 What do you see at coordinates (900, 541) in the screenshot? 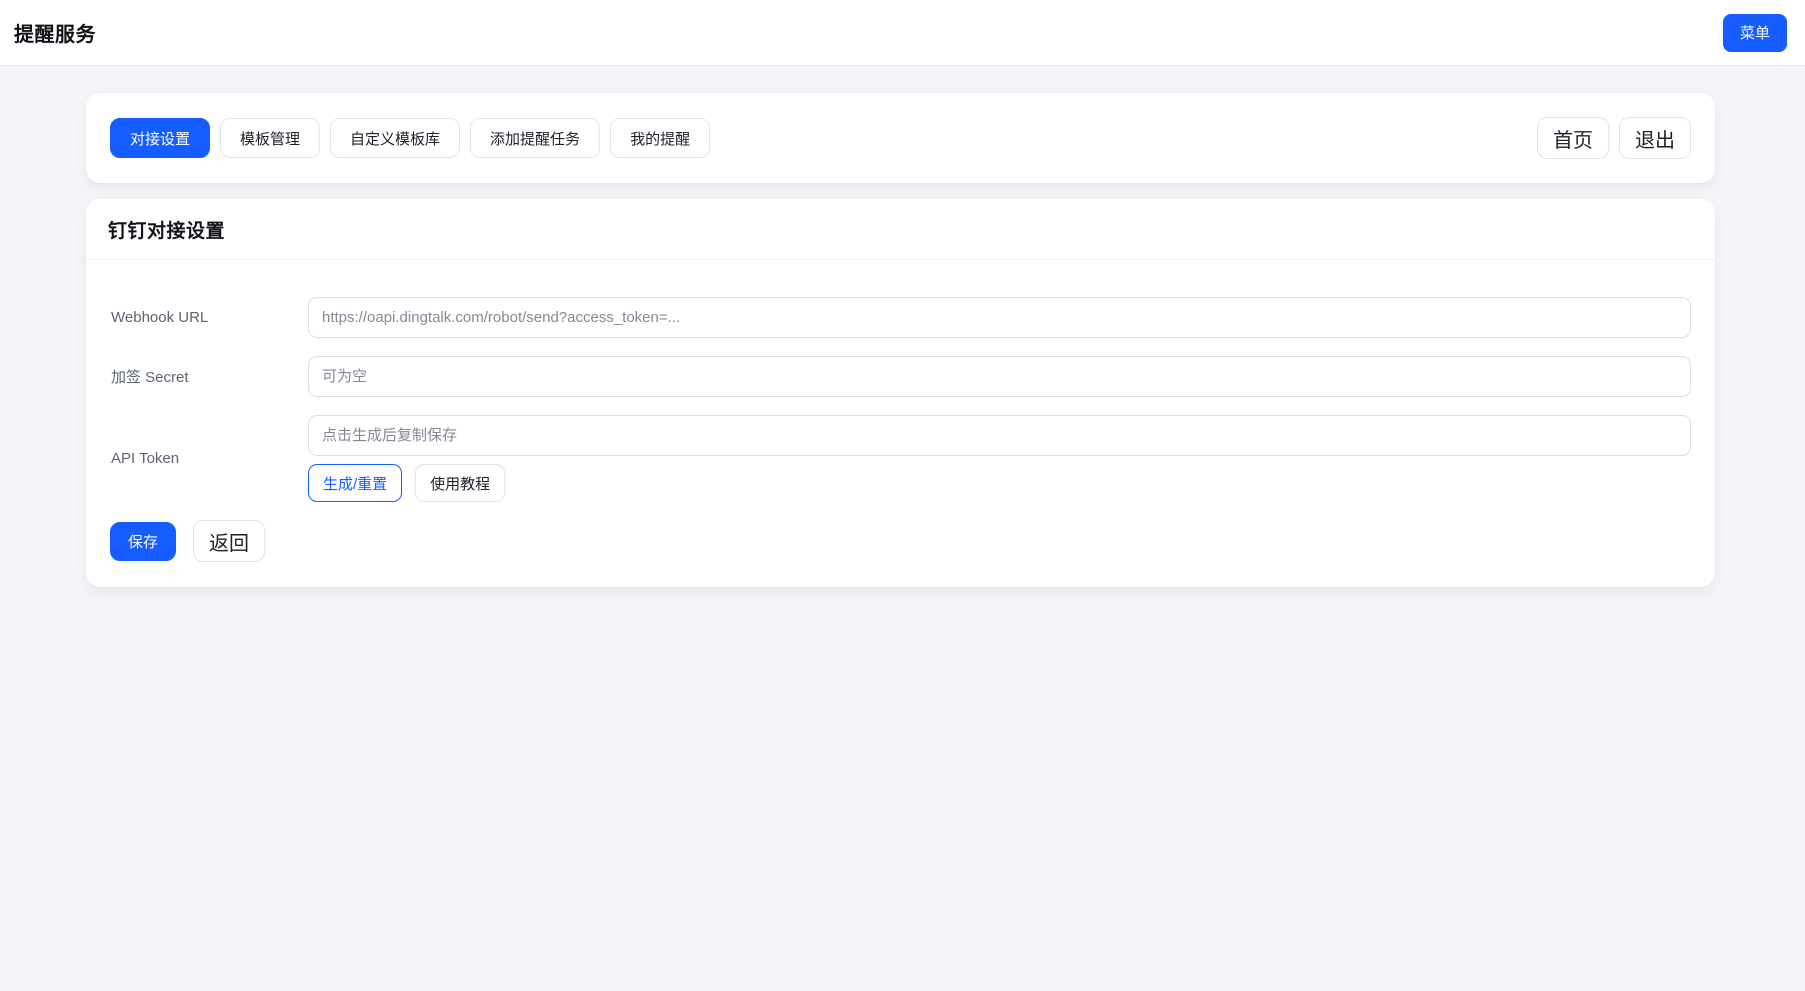
I see `form-action-row: 保存 返回` at bounding box center [900, 541].